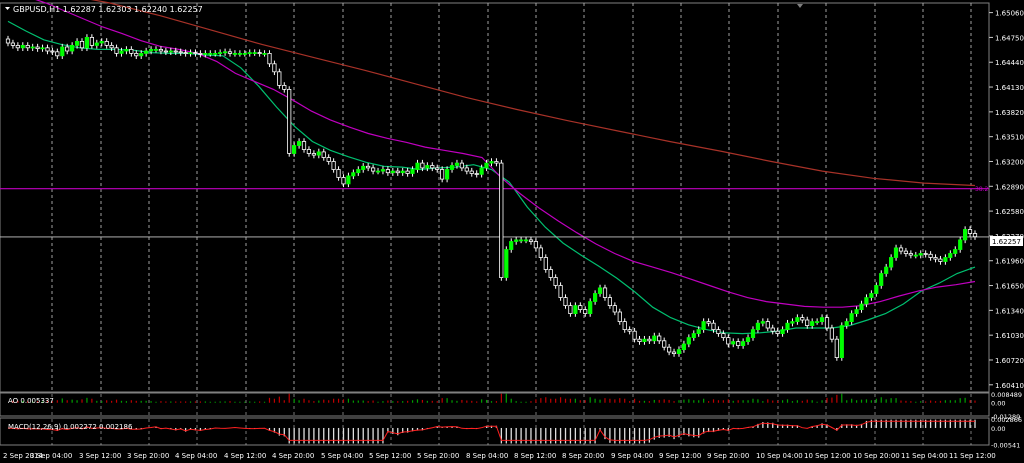  I want to click on price-tick-label: 1.64440, so click(1009, 63).